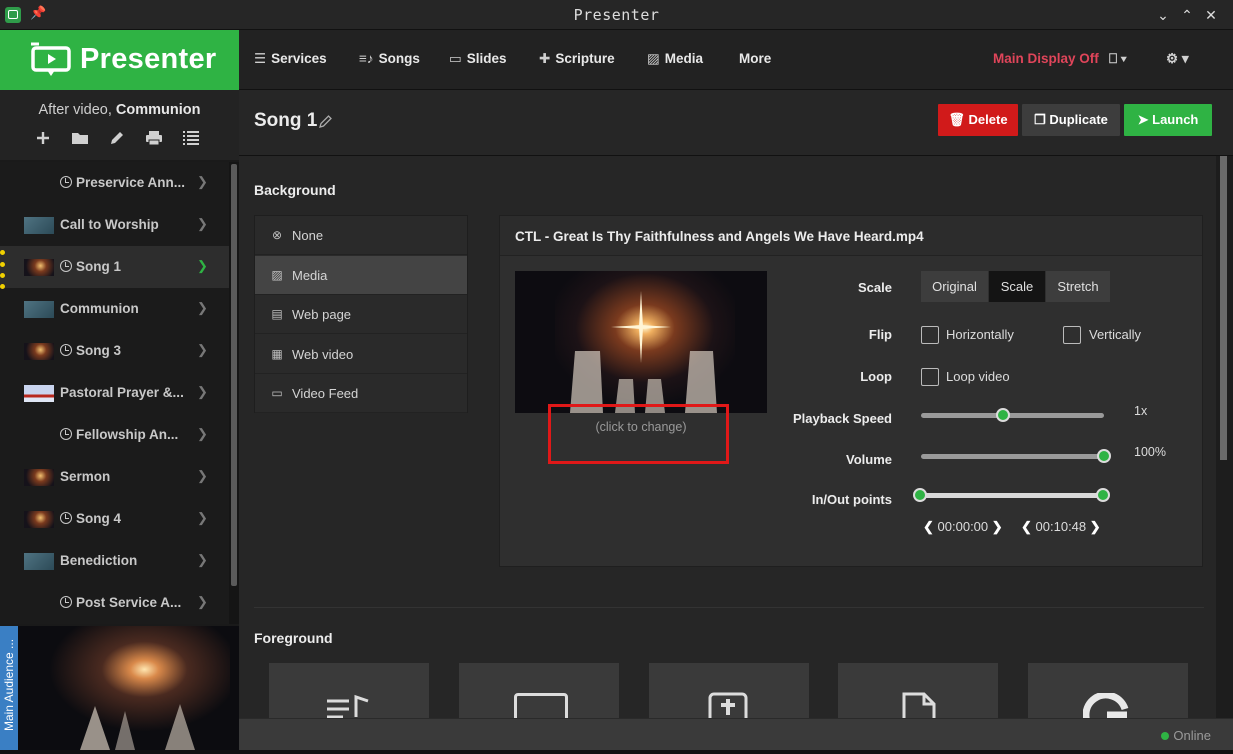 The width and height of the screenshot is (1233, 754). Describe the element at coordinates (1104, 456) in the screenshot. I see `volume-knob` at that location.